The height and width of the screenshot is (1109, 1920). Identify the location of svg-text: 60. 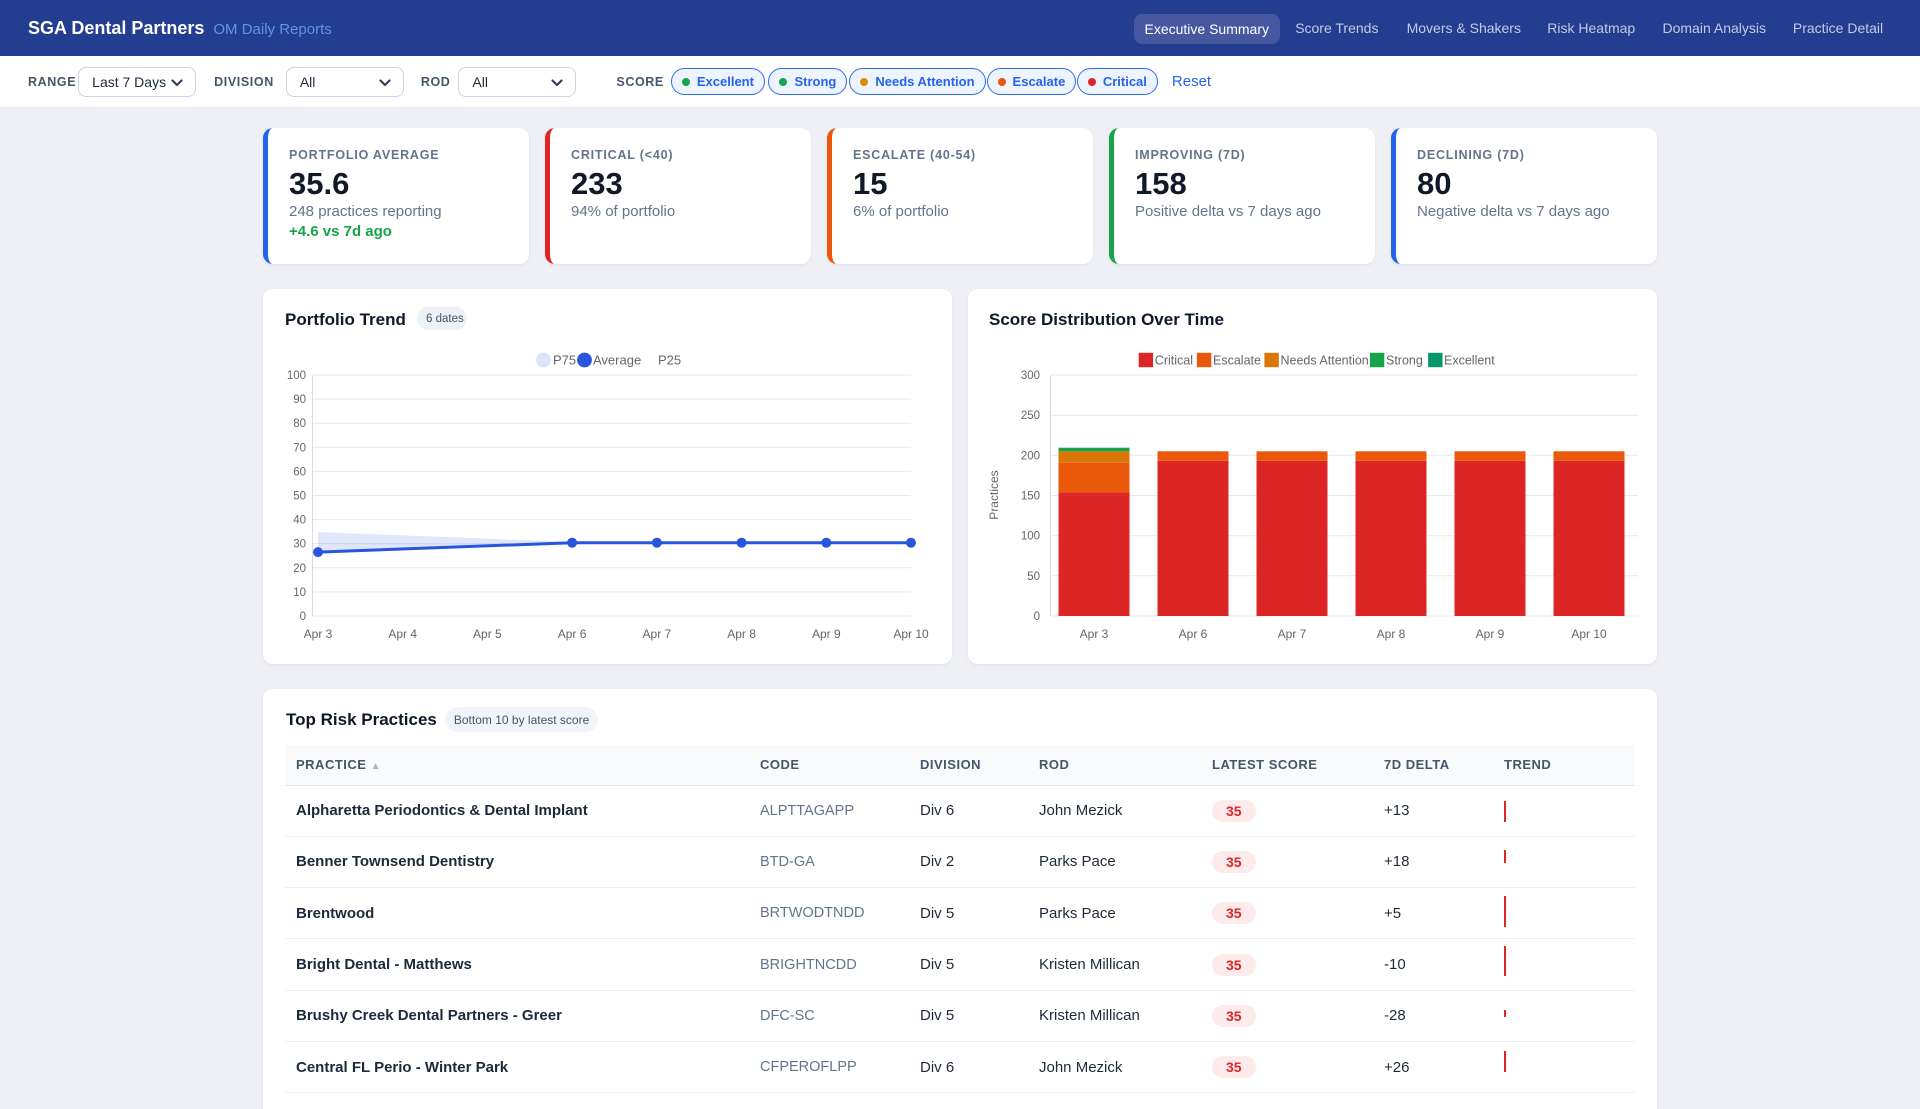
(299, 472).